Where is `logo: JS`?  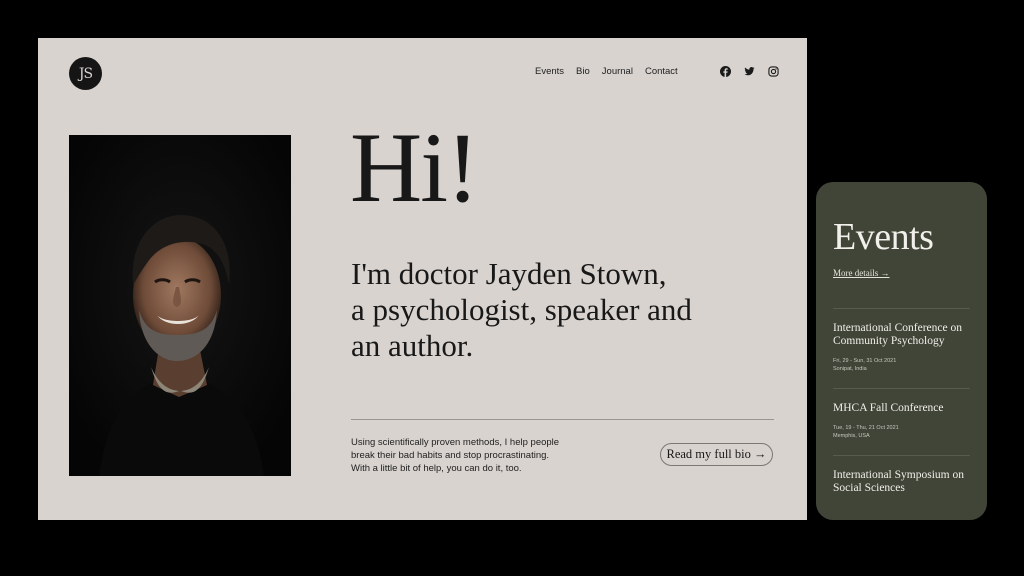
logo: JS is located at coordinates (85, 73).